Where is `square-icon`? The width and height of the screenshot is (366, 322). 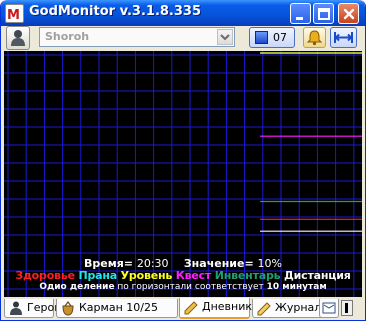 square-icon is located at coordinates (261, 37).